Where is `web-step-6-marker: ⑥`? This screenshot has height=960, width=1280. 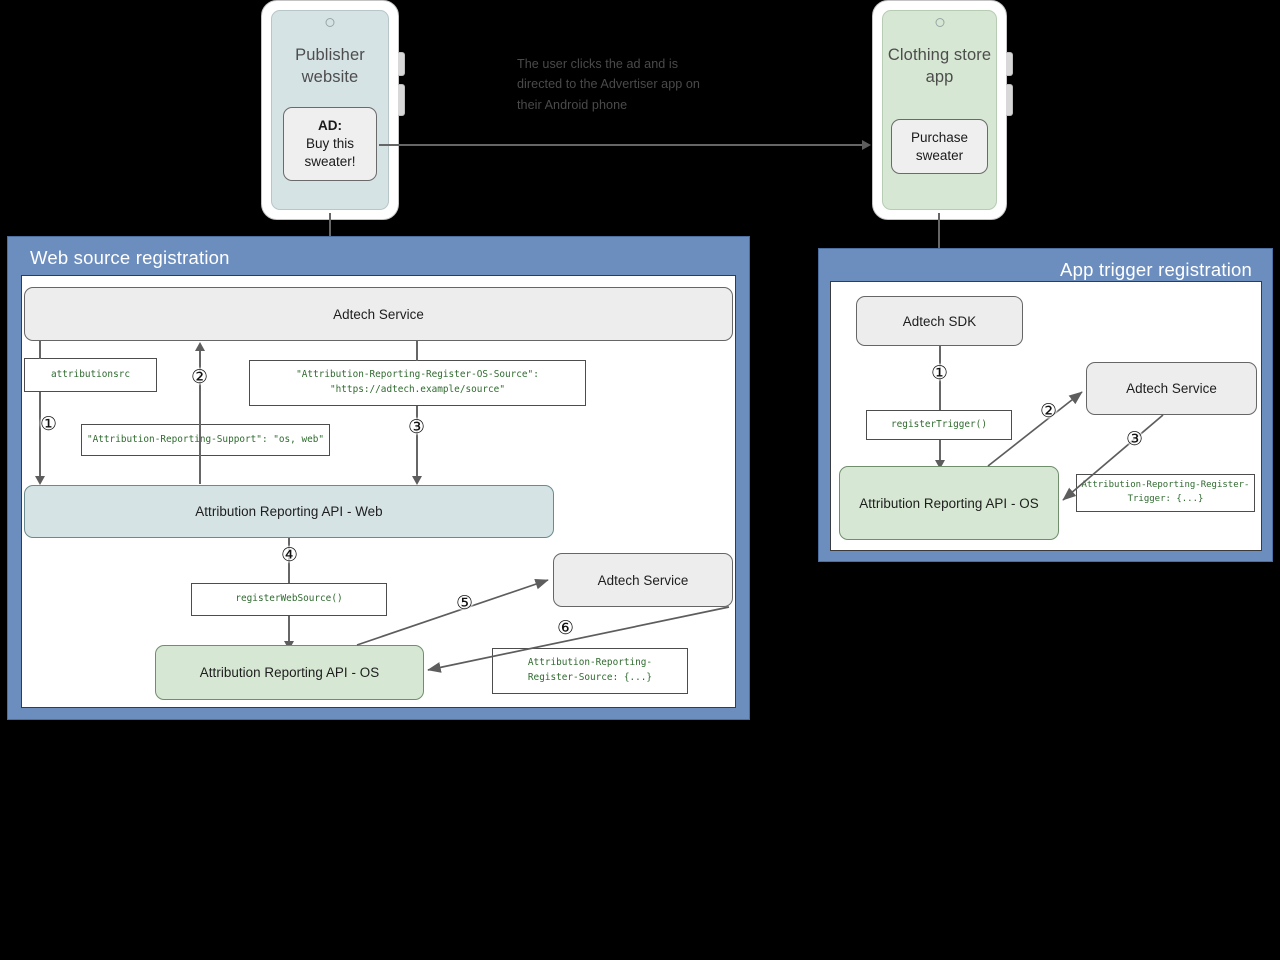 web-step-6-marker: ⑥ is located at coordinates (566, 628).